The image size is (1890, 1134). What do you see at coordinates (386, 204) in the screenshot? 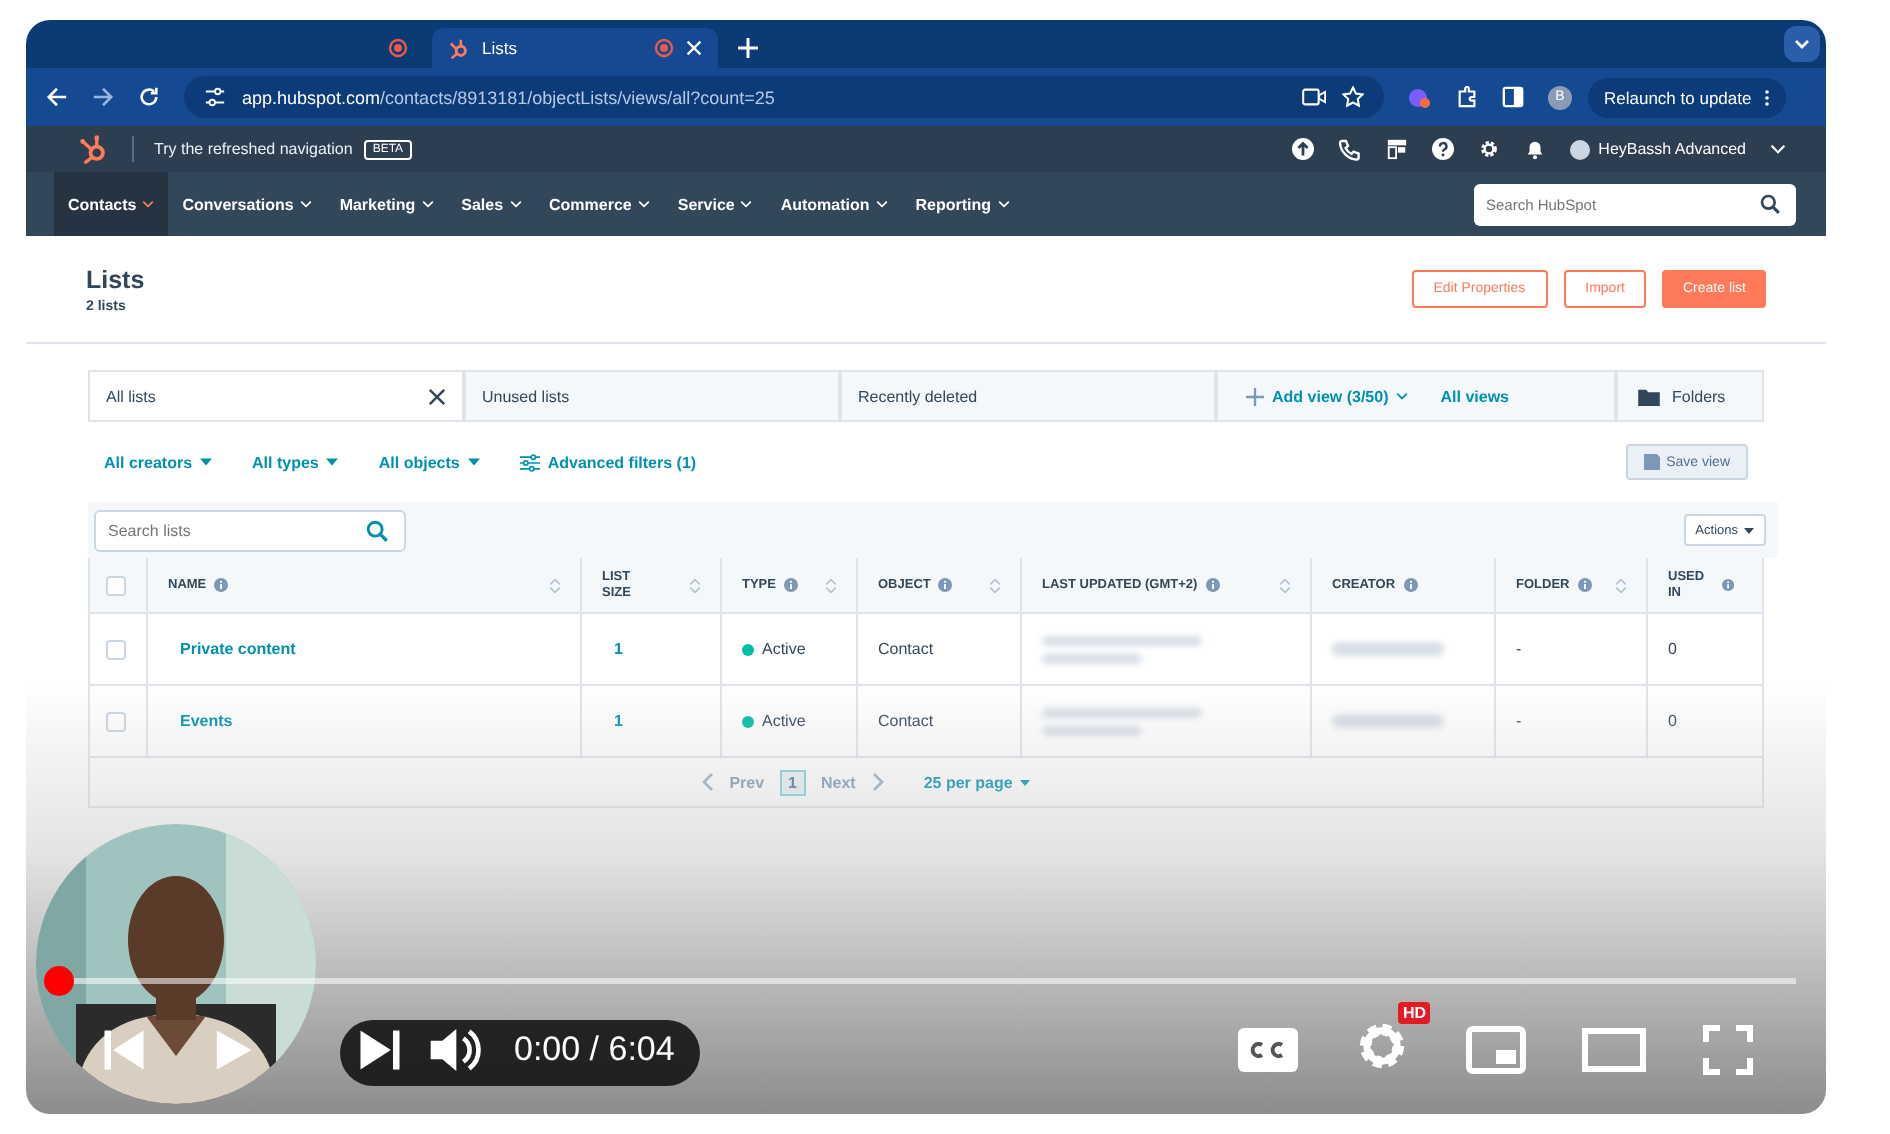
I see `nav-item: Marketing` at bounding box center [386, 204].